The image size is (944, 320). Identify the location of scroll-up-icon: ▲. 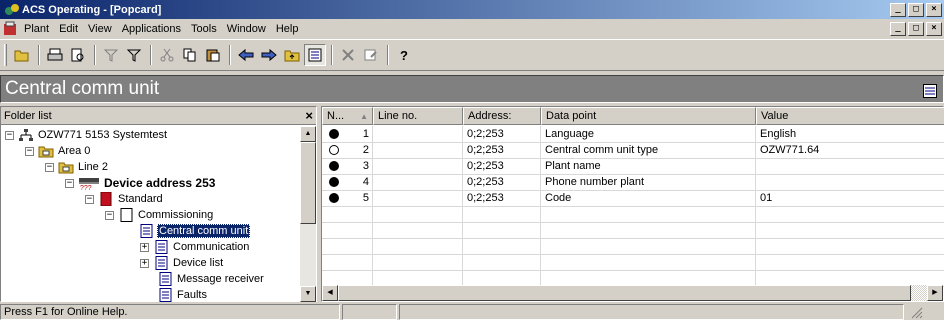
(308, 134).